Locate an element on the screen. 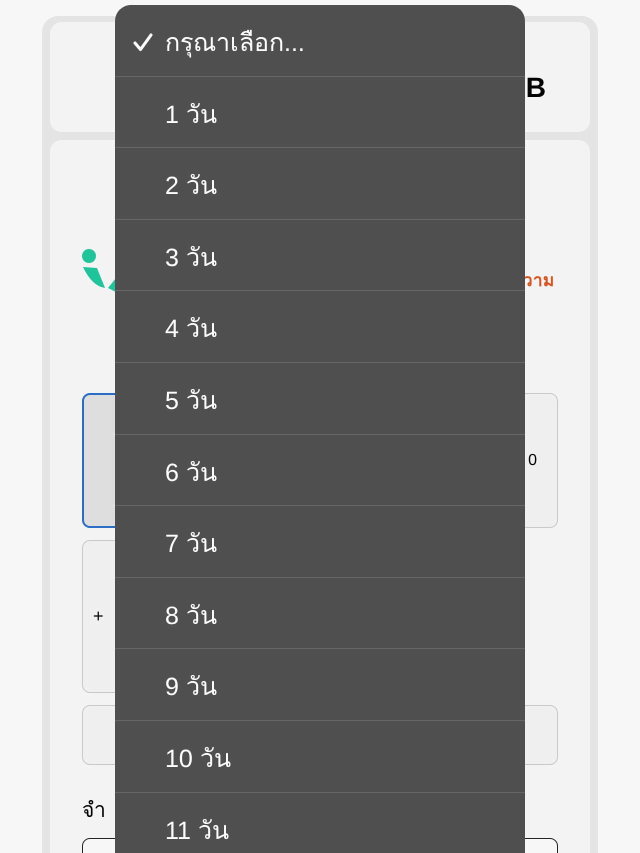 The height and width of the screenshot is (853, 640). option-label: 9 วัน is located at coordinates (191, 688).